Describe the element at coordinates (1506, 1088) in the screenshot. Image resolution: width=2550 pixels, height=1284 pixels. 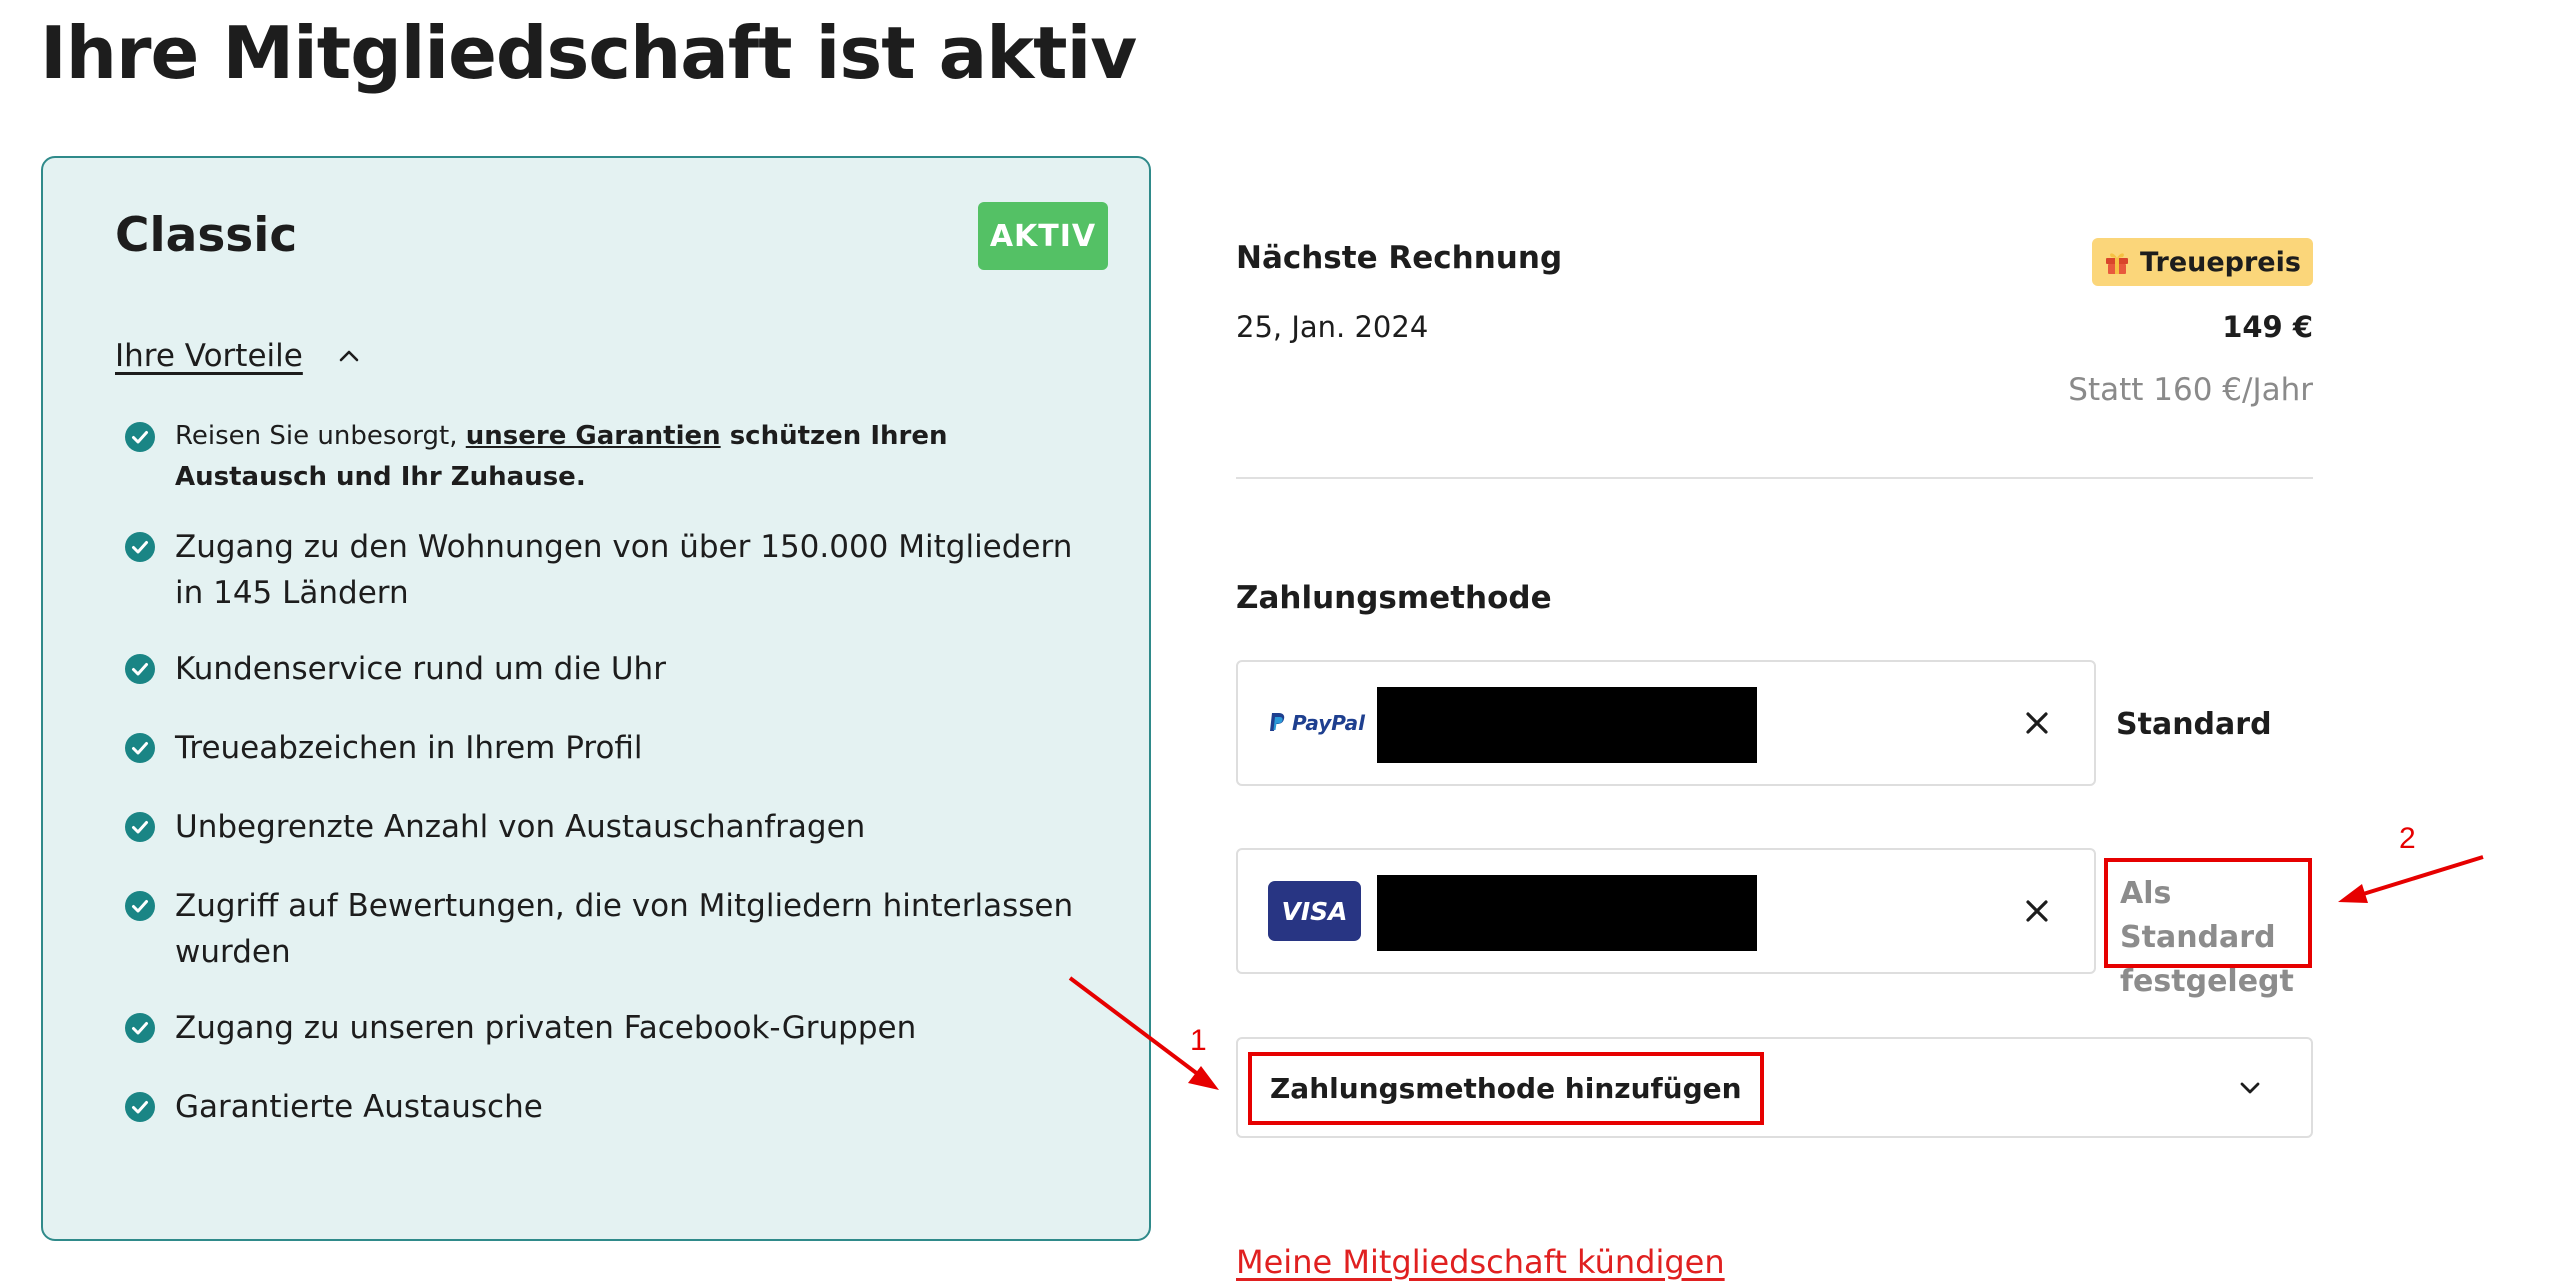
I see `add-payment-method-label: Zahlungsmethode hinzufügen` at that location.